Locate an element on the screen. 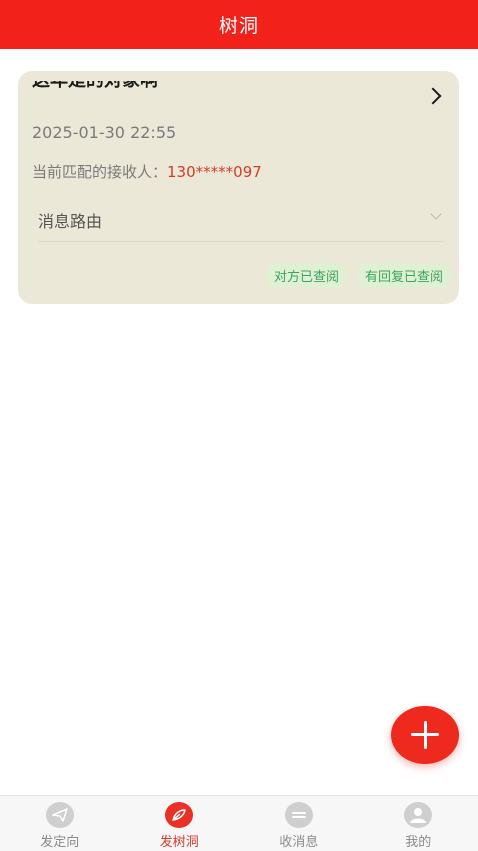 The height and width of the screenshot is (851, 478). tab-label: 我的 is located at coordinates (418, 840).